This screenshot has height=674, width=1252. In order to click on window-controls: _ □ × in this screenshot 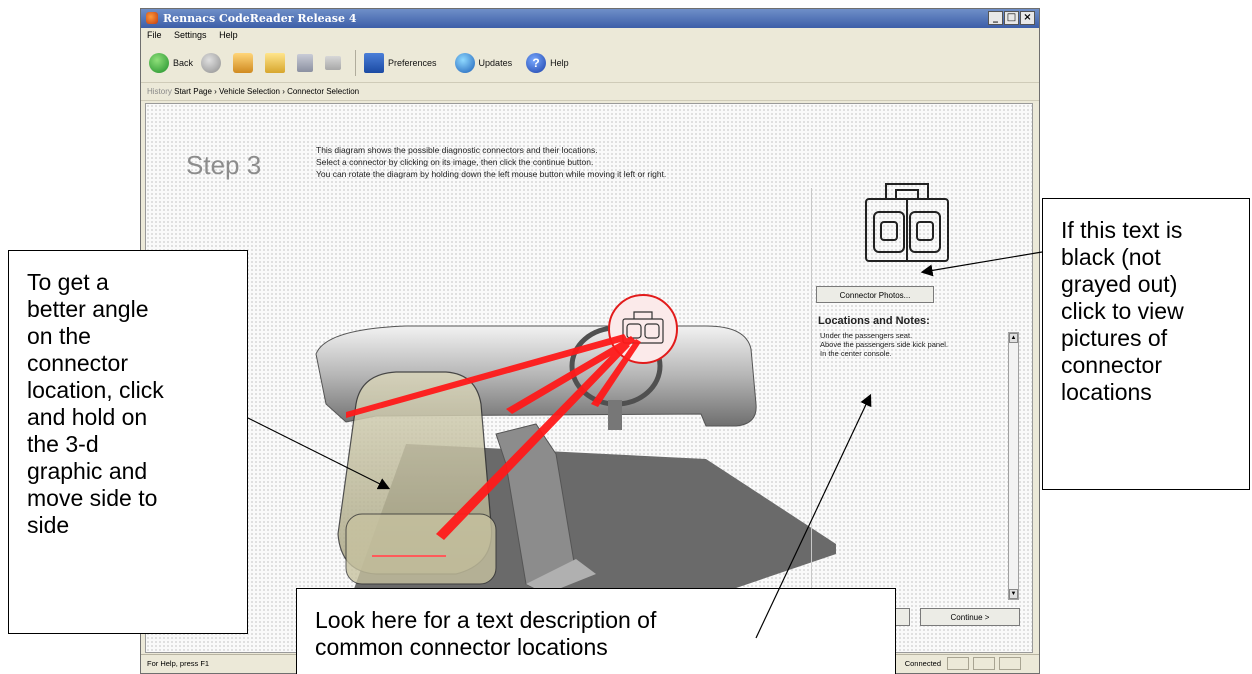, I will do `click(1011, 18)`.